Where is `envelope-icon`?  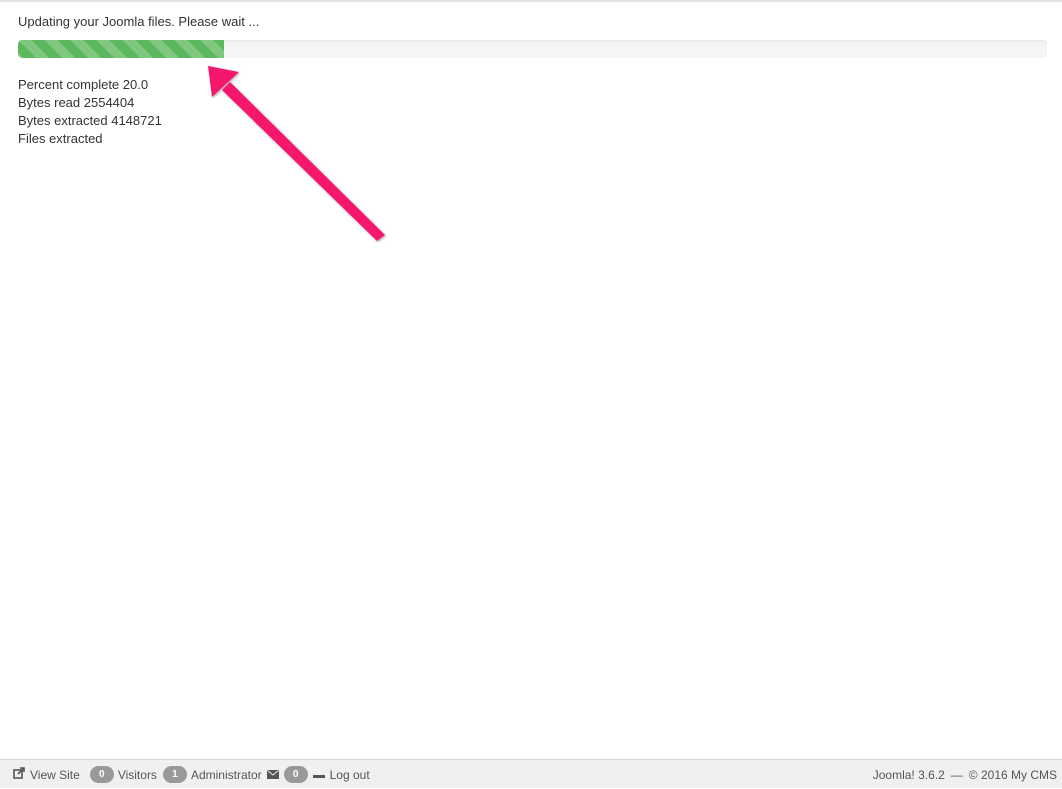
envelope-icon is located at coordinates (272, 775).